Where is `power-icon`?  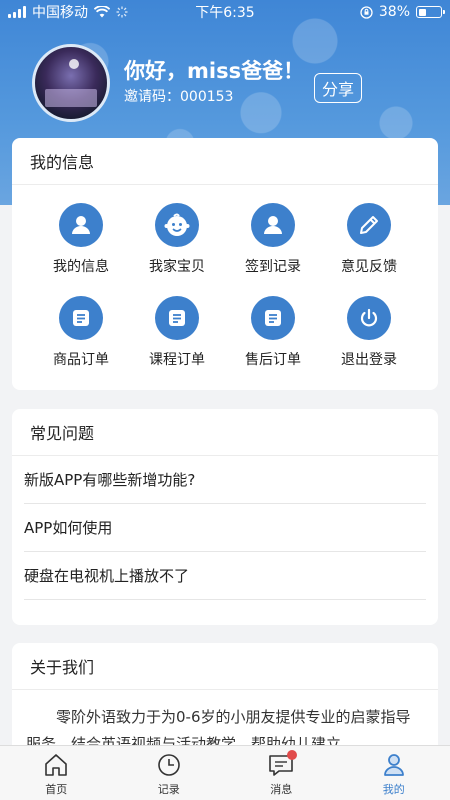
power-icon is located at coordinates (369, 318).